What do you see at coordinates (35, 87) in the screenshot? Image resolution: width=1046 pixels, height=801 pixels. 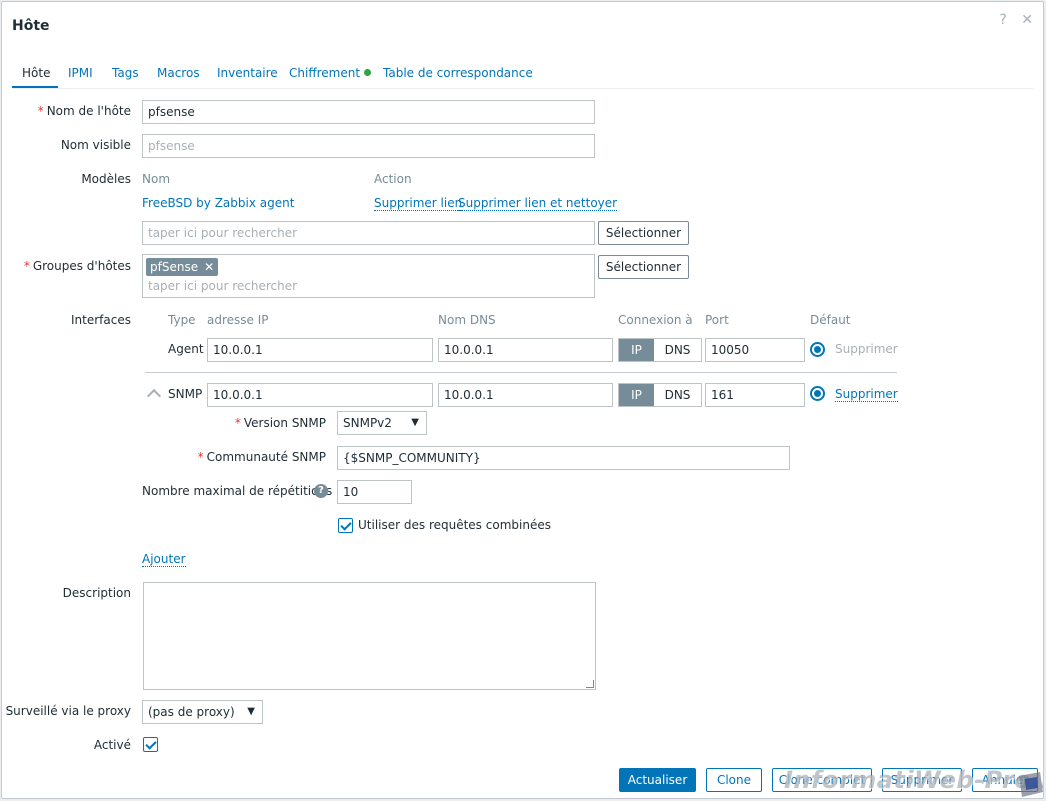 I see `active-tab-indicator` at bounding box center [35, 87].